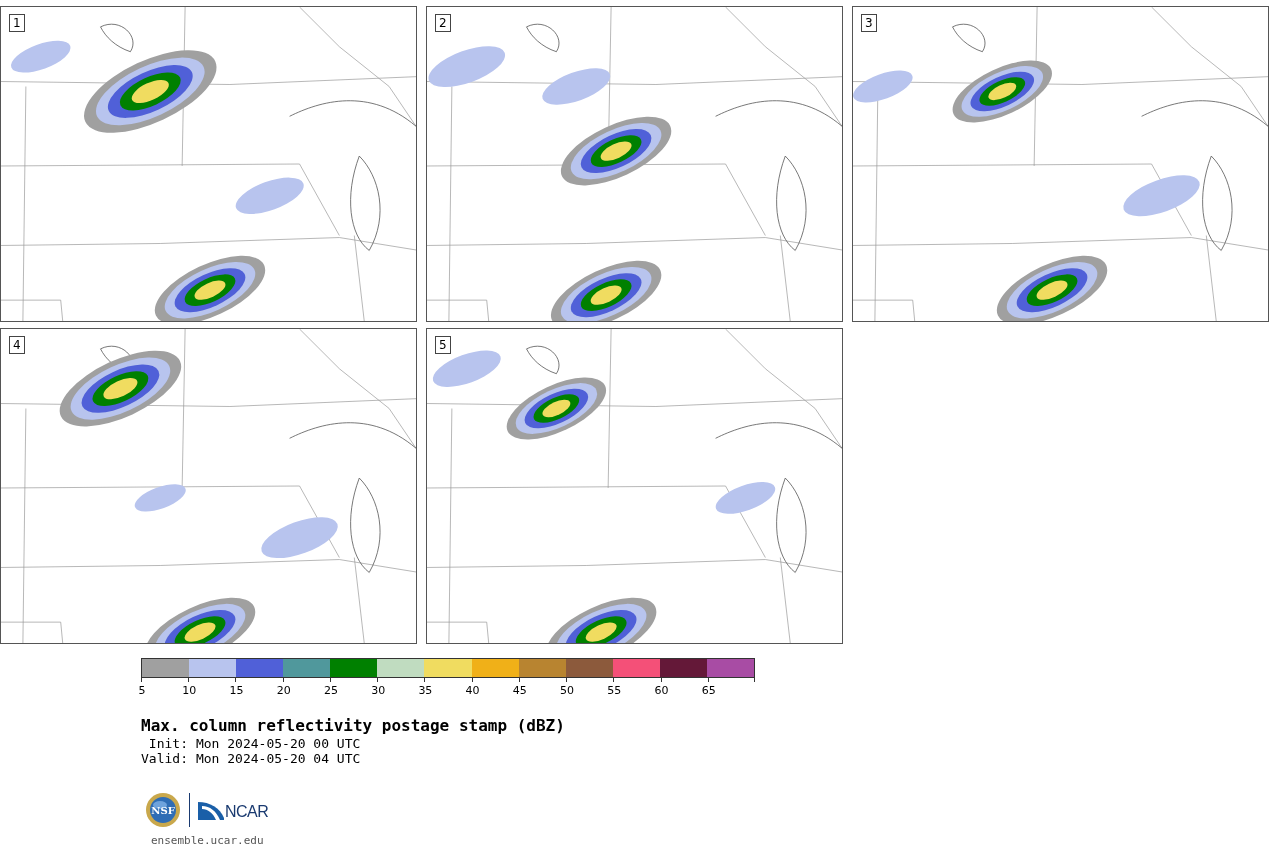 The width and height of the screenshot is (1280, 844). I want to click on panel-number: 1, so click(17, 23).